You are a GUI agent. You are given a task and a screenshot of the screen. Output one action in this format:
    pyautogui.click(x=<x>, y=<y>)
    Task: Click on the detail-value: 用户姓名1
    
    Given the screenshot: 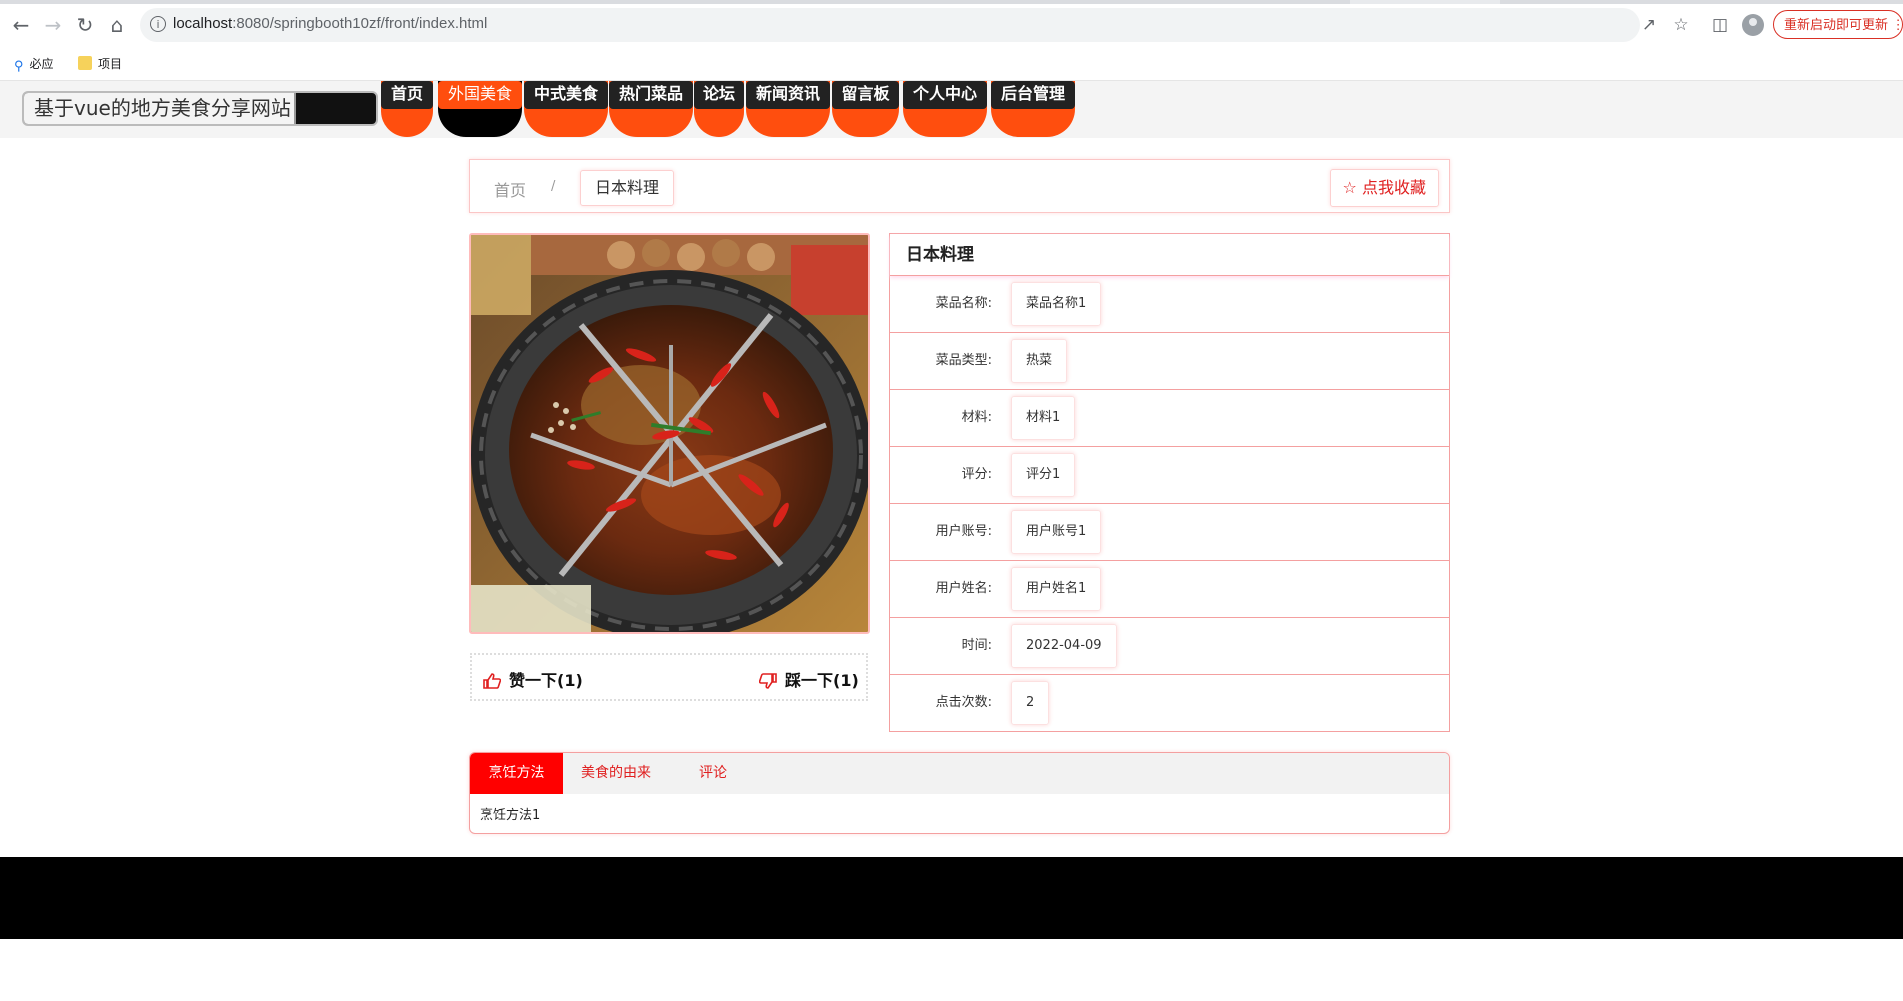 What is the action you would take?
    pyautogui.click(x=1056, y=589)
    